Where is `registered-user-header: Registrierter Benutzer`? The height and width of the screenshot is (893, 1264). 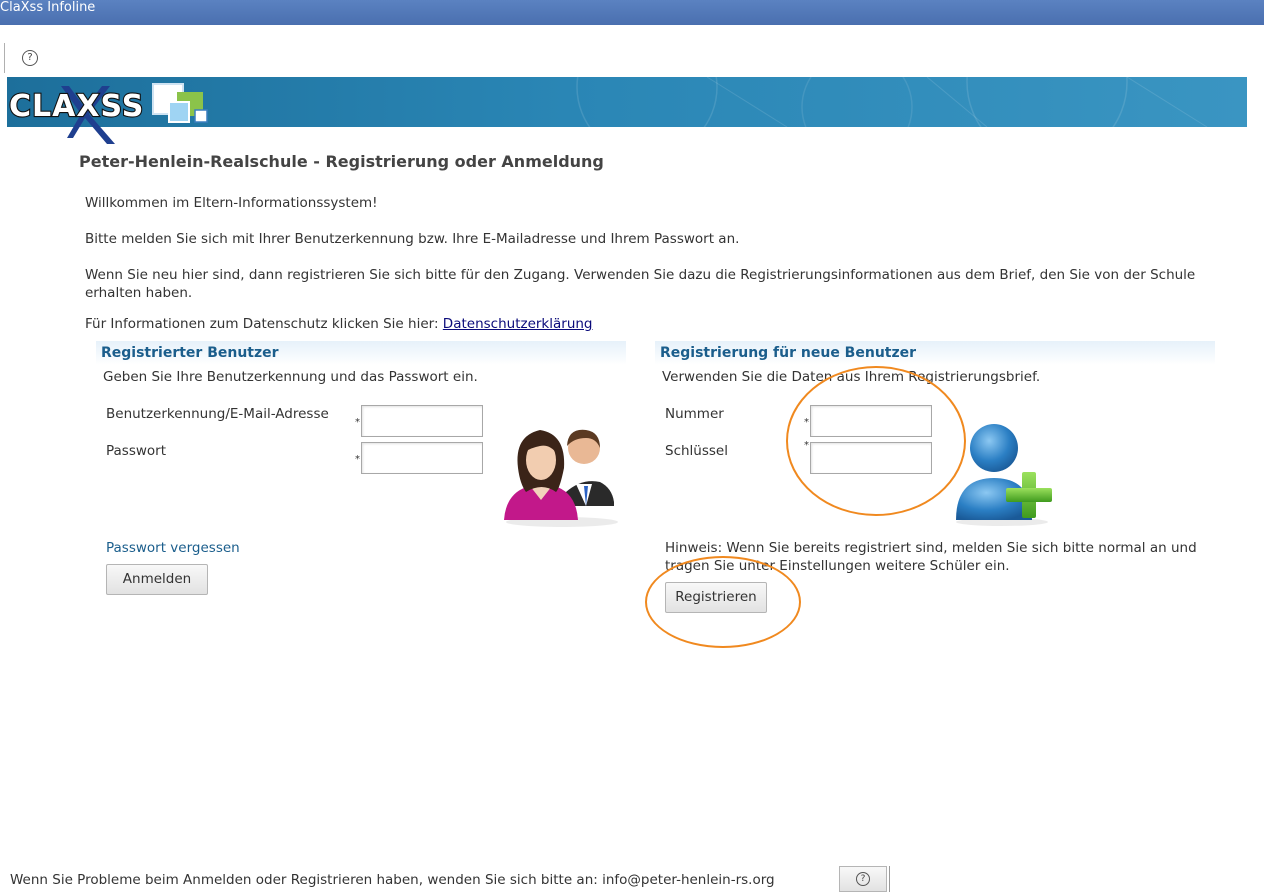
registered-user-header: Registrierter Benutzer is located at coordinates (361, 353).